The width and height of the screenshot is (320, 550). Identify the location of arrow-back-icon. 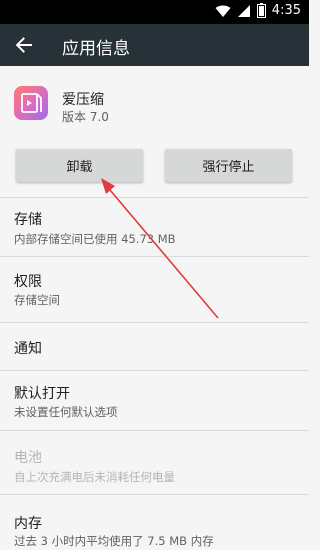
(23, 45).